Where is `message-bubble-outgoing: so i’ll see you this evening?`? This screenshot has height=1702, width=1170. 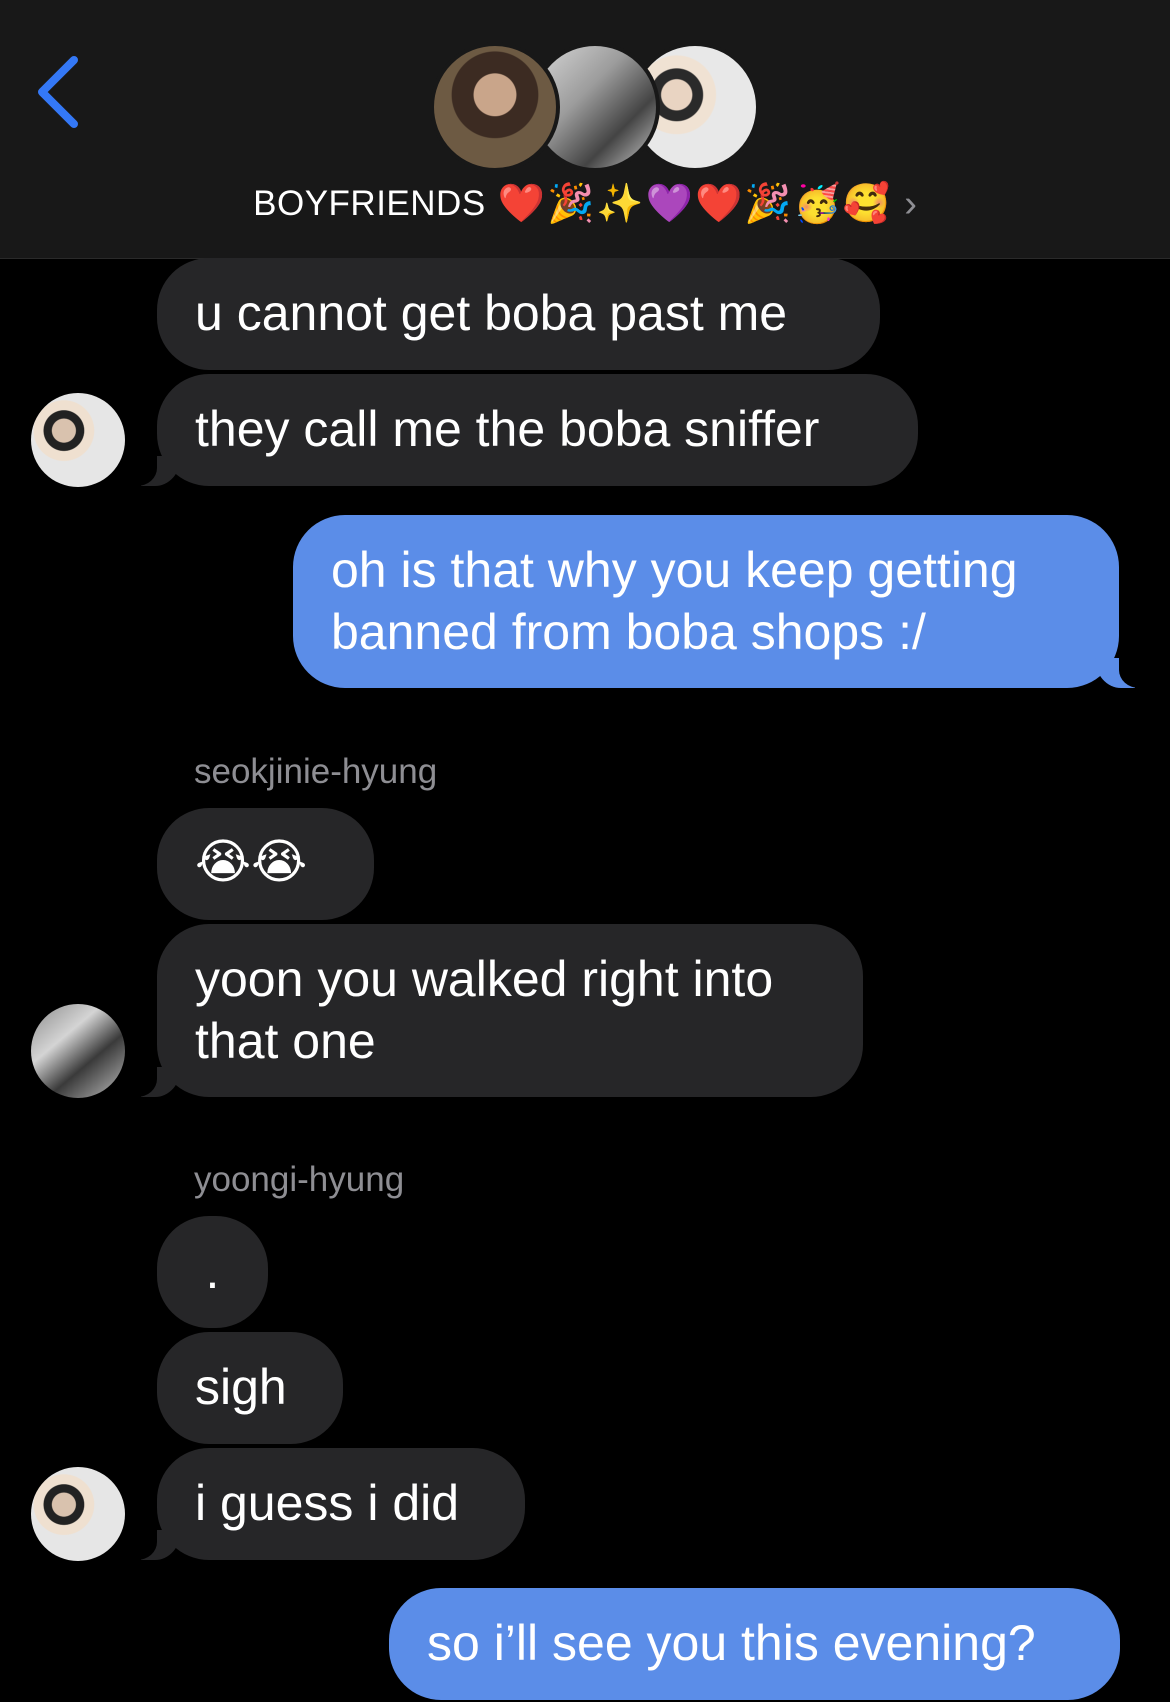
message-bubble-outgoing: so i’ll see you this evening? is located at coordinates (754, 1644).